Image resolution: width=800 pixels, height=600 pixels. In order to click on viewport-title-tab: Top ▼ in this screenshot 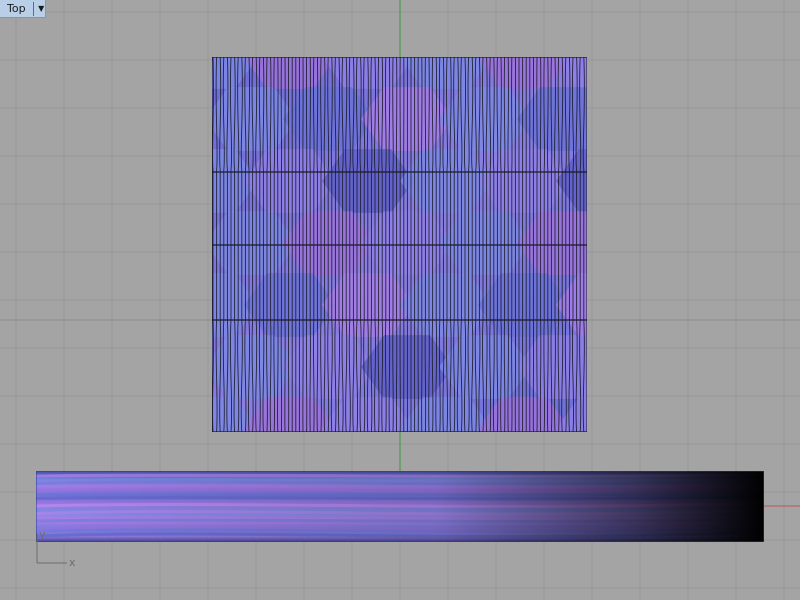, I will do `click(23, 9)`.